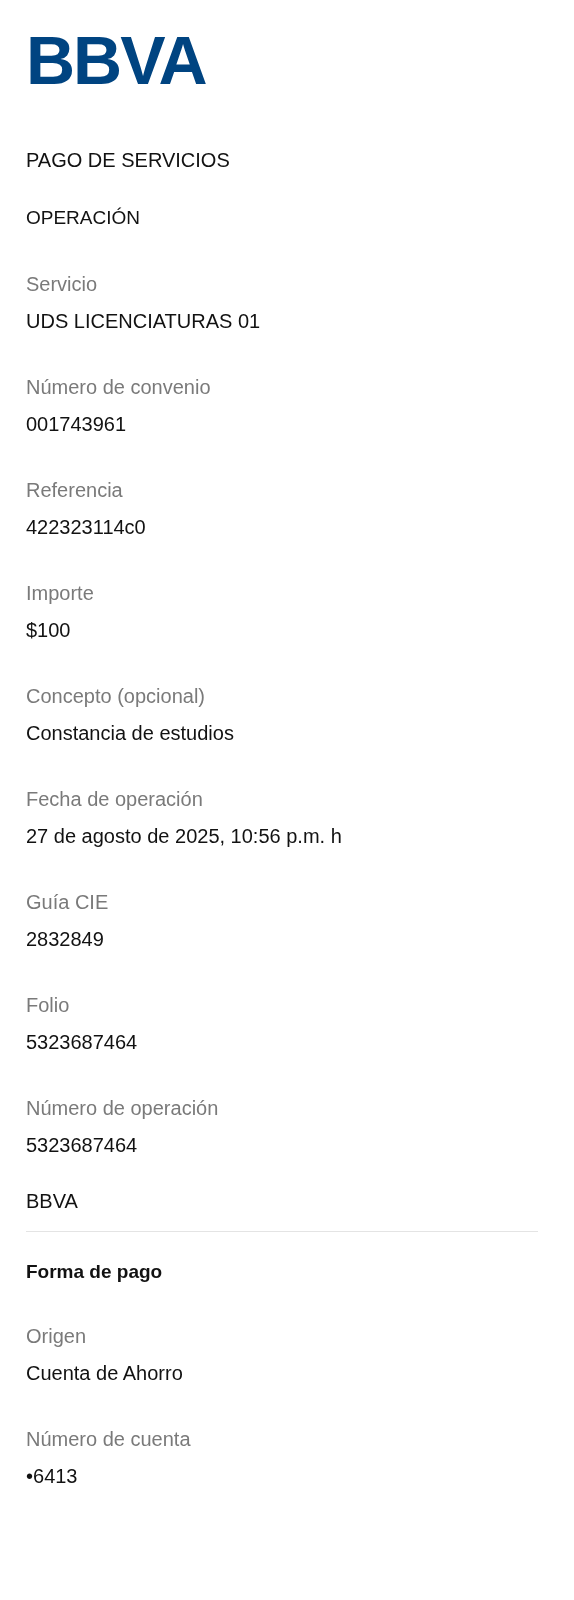  What do you see at coordinates (109, 1439) in the screenshot?
I see `field-label: Número de cuenta` at bounding box center [109, 1439].